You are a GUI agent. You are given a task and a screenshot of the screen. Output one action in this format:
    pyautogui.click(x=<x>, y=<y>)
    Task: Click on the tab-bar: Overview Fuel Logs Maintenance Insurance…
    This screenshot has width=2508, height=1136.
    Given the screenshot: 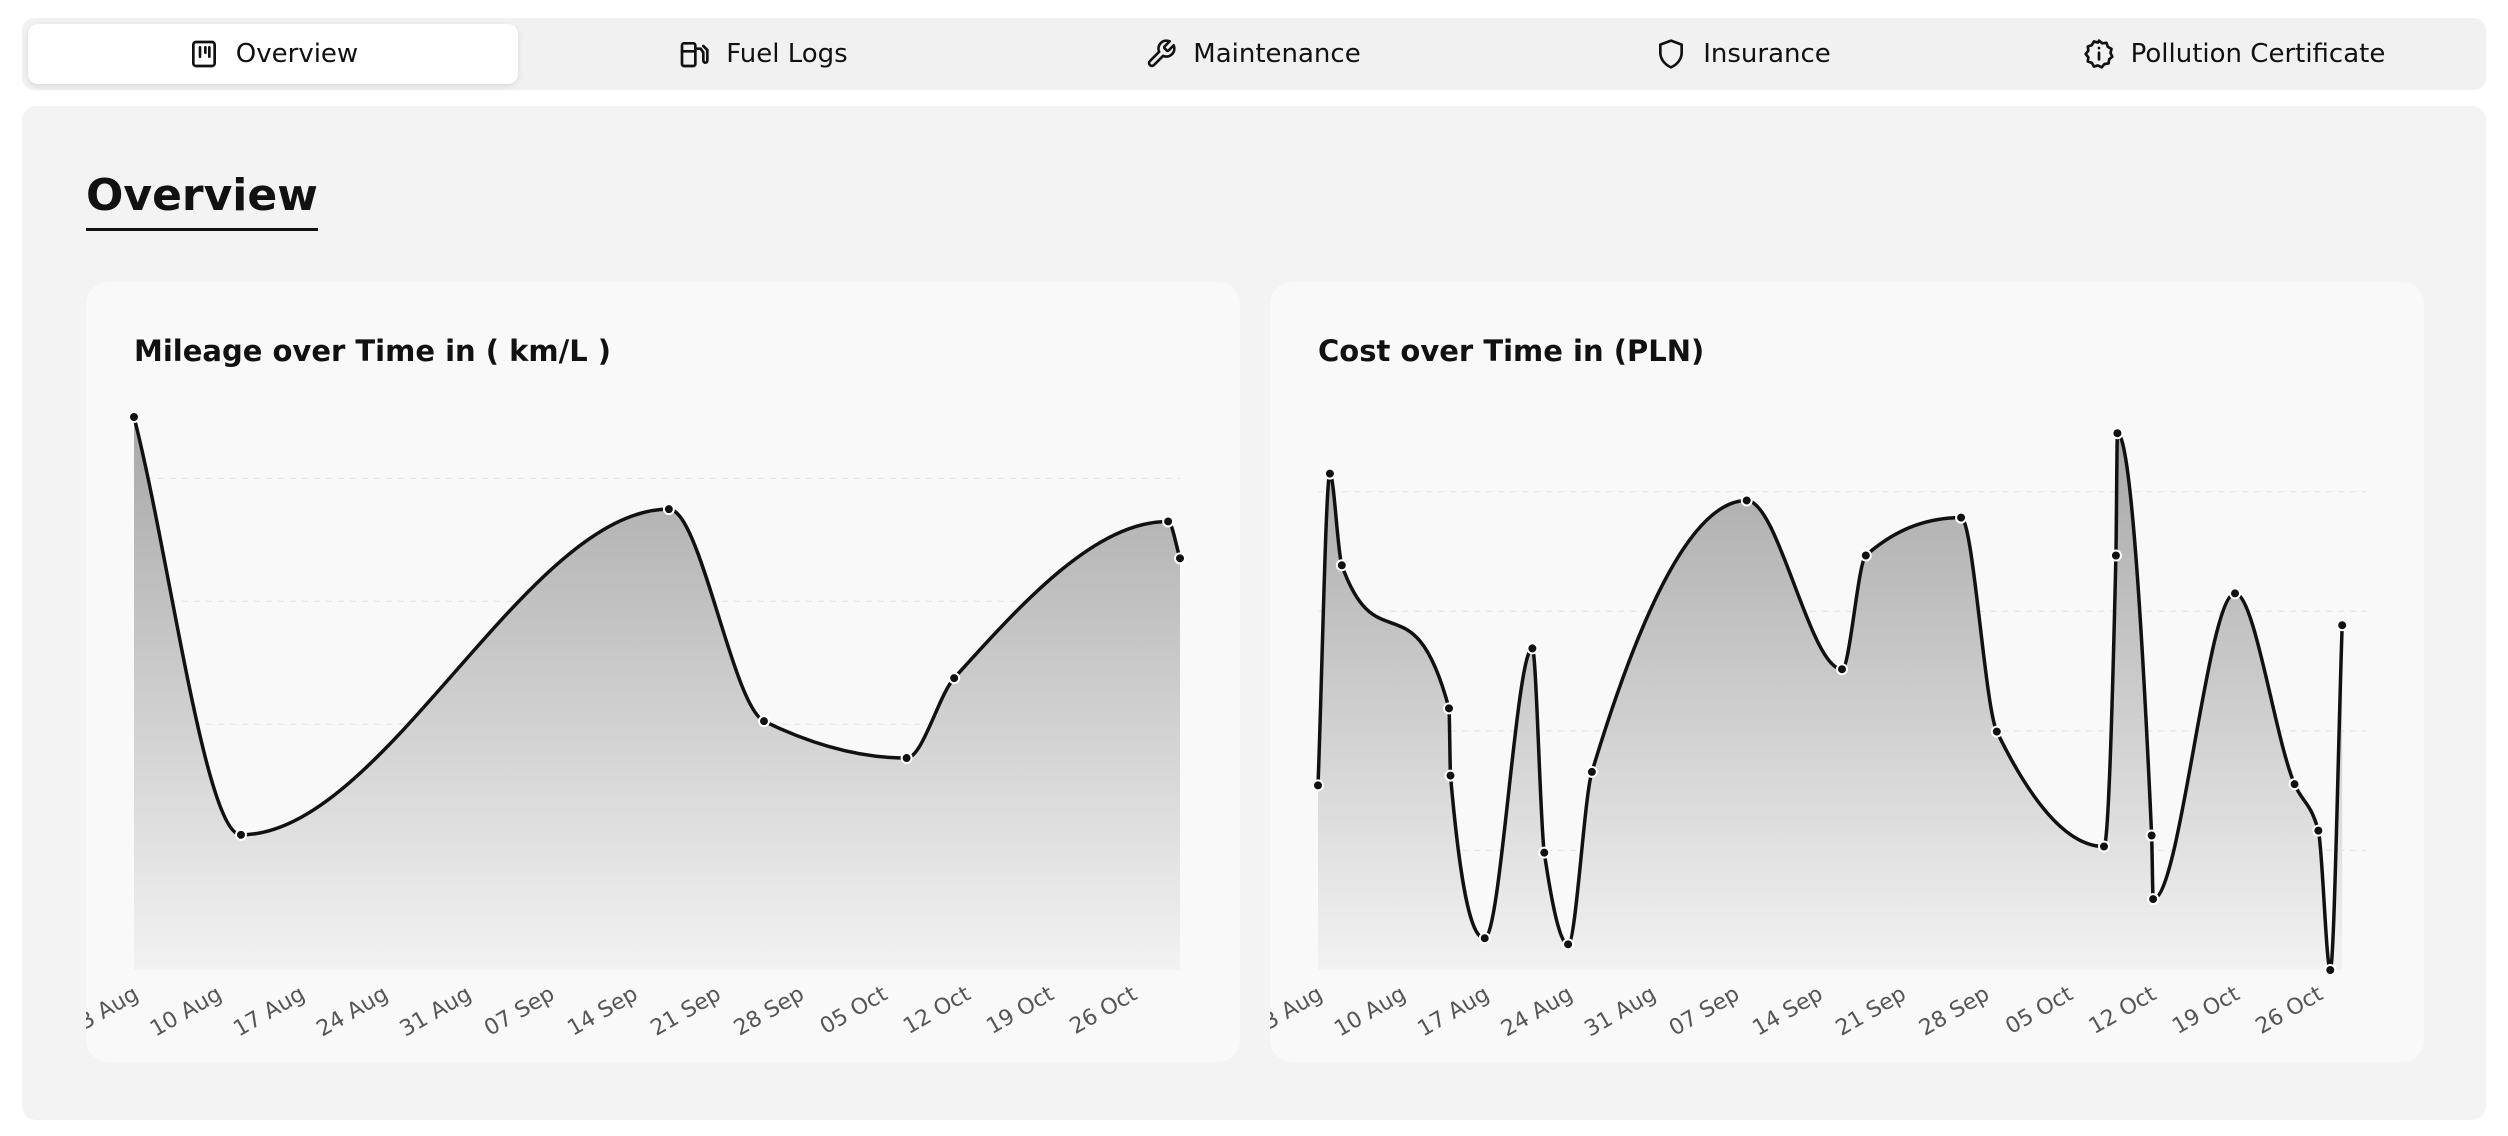 What is the action you would take?
    pyautogui.click(x=1254, y=54)
    